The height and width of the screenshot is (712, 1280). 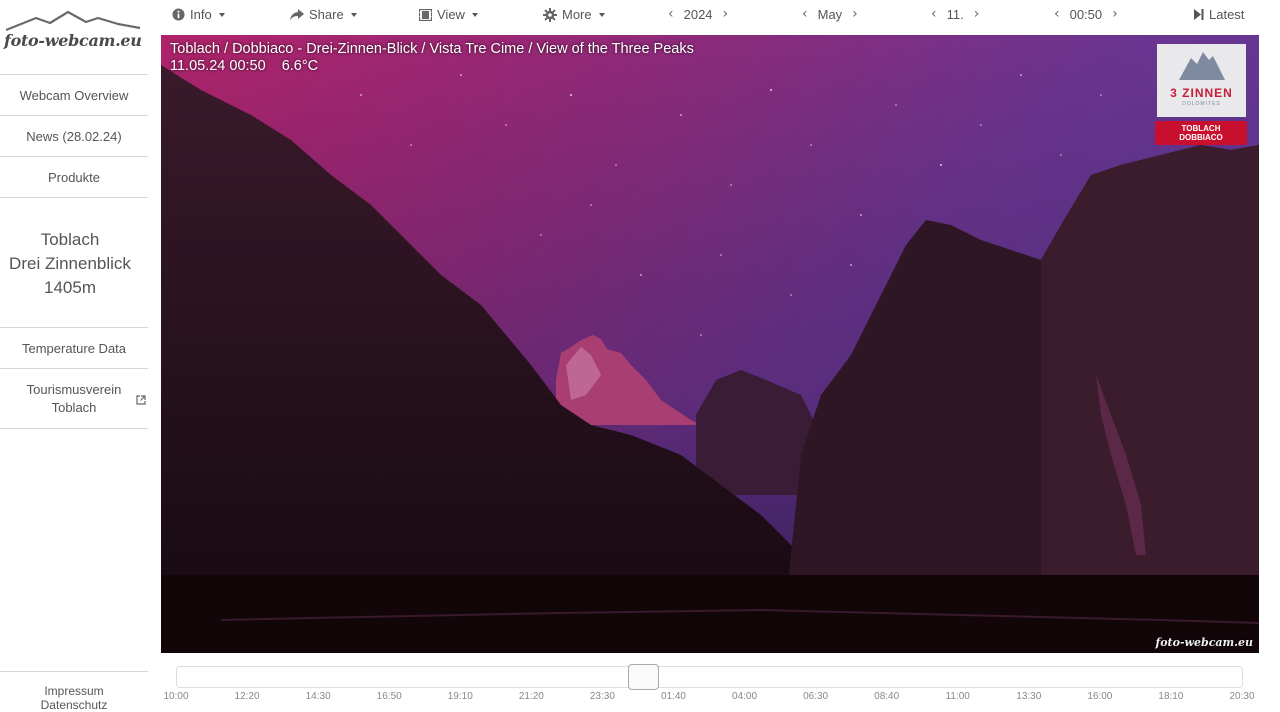 What do you see at coordinates (577, 14) in the screenshot?
I see `more-menu-label: More` at bounding box center [577, 14].